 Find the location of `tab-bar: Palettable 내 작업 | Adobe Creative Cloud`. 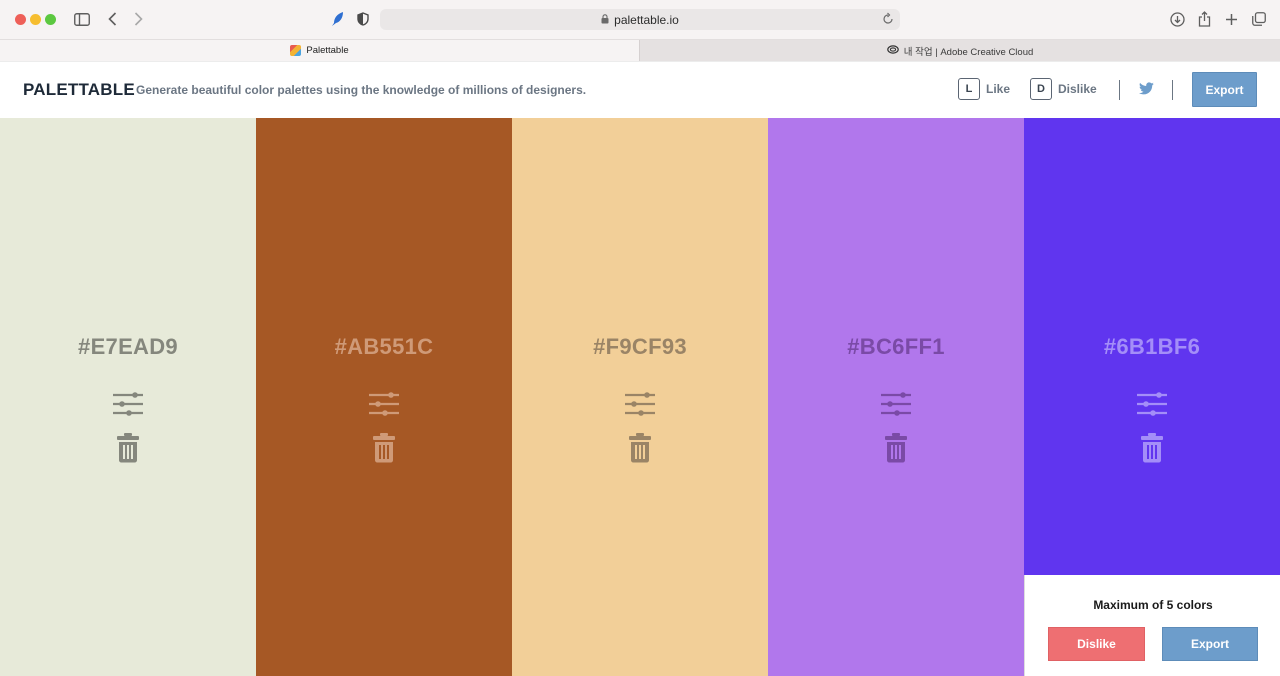

tab-bar: Palettable 내 작업 | Adobe Creative Cloud is located at coordinates (640, 50).